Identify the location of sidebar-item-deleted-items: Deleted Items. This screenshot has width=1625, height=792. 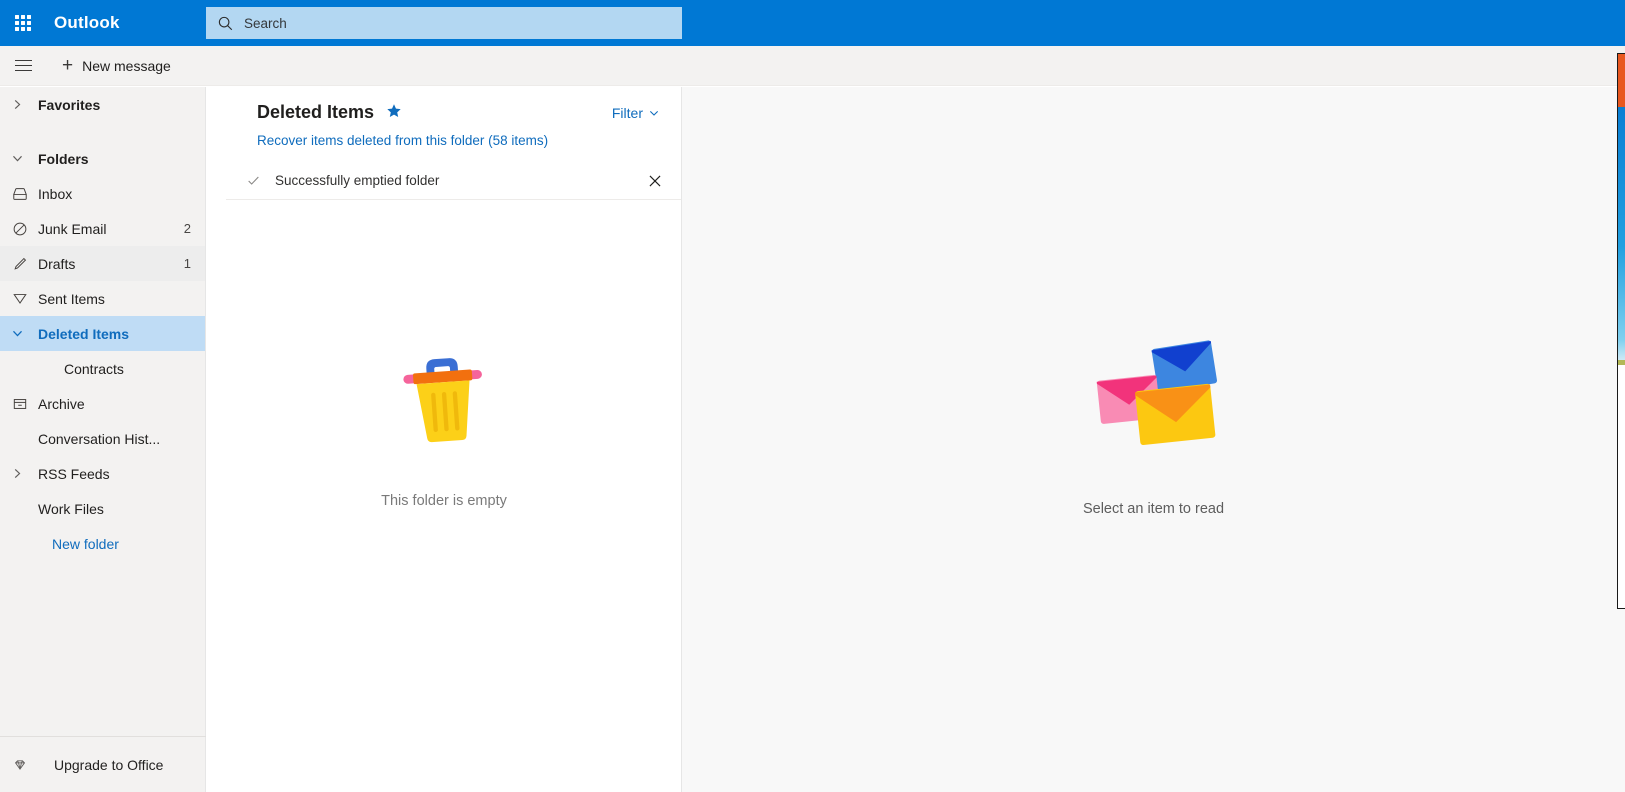
(102, 333).